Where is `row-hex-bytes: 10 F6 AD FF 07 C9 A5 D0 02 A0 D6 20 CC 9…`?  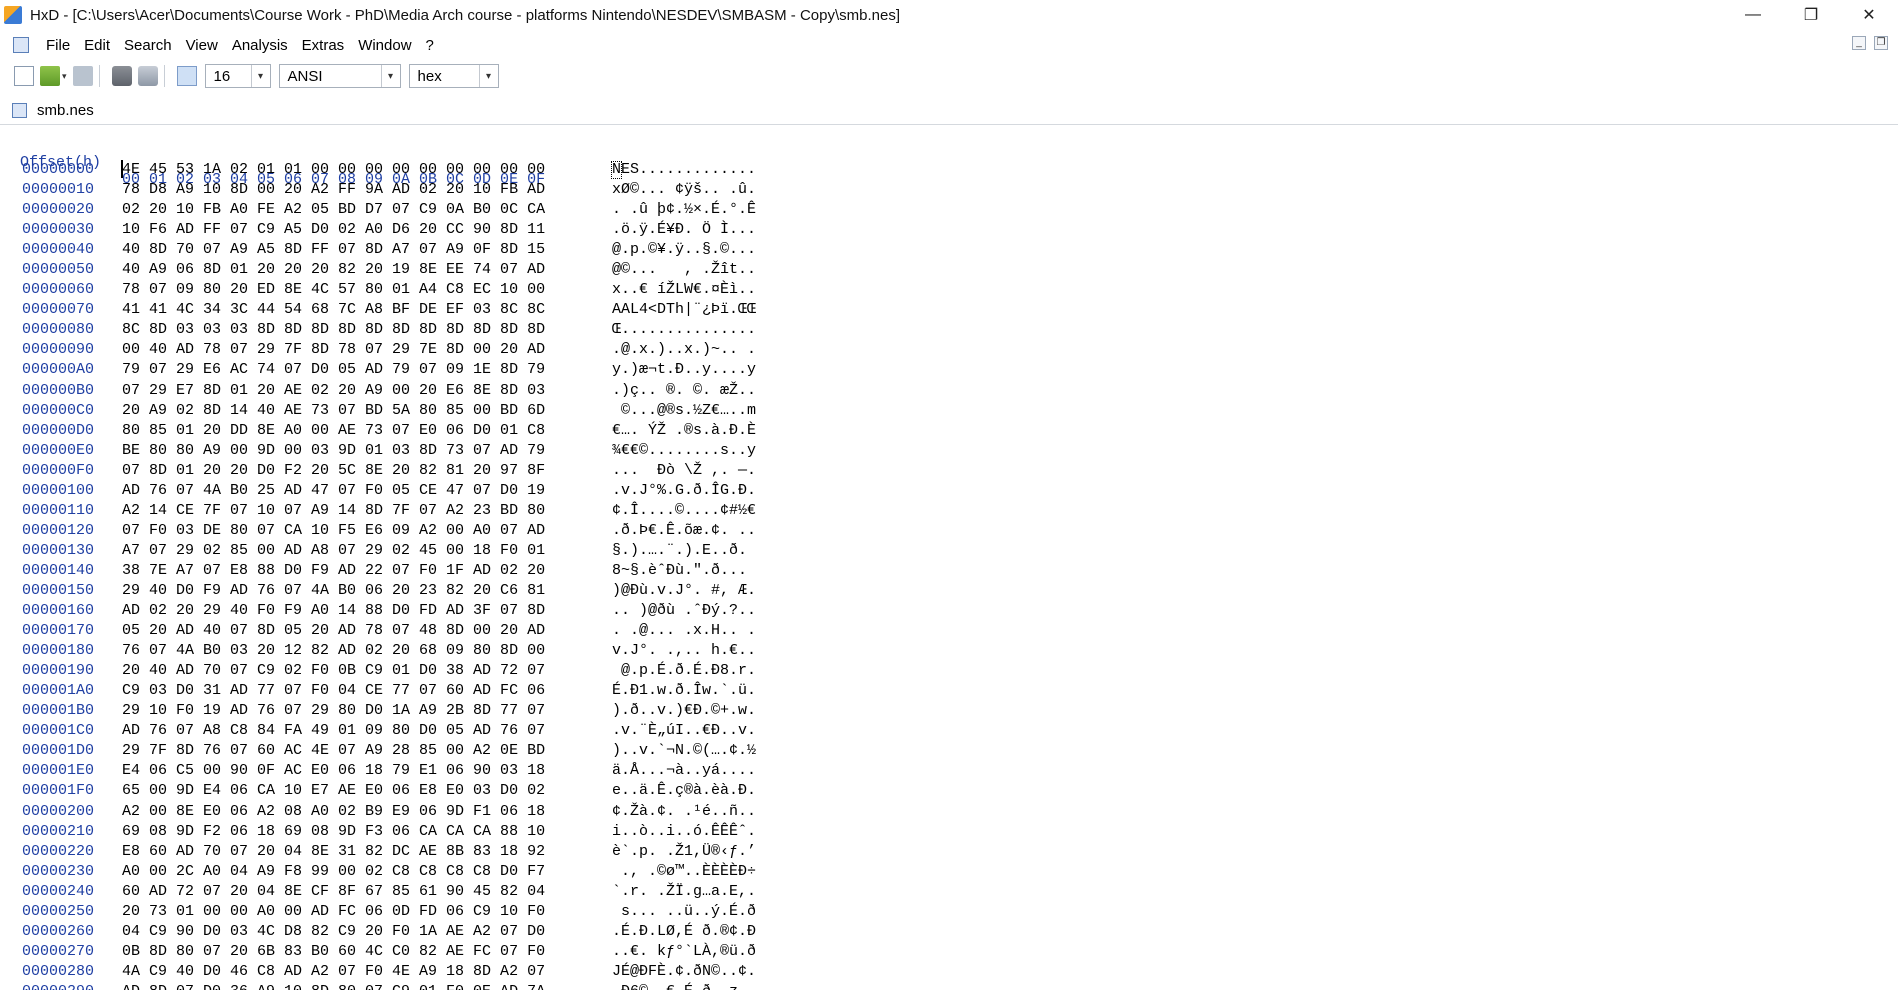 row-hex-bytes: 10 F6 AD FF 07 C9 A5 D0 02 A0 D6 20 CC 9… is located at coordinates (333, 230).